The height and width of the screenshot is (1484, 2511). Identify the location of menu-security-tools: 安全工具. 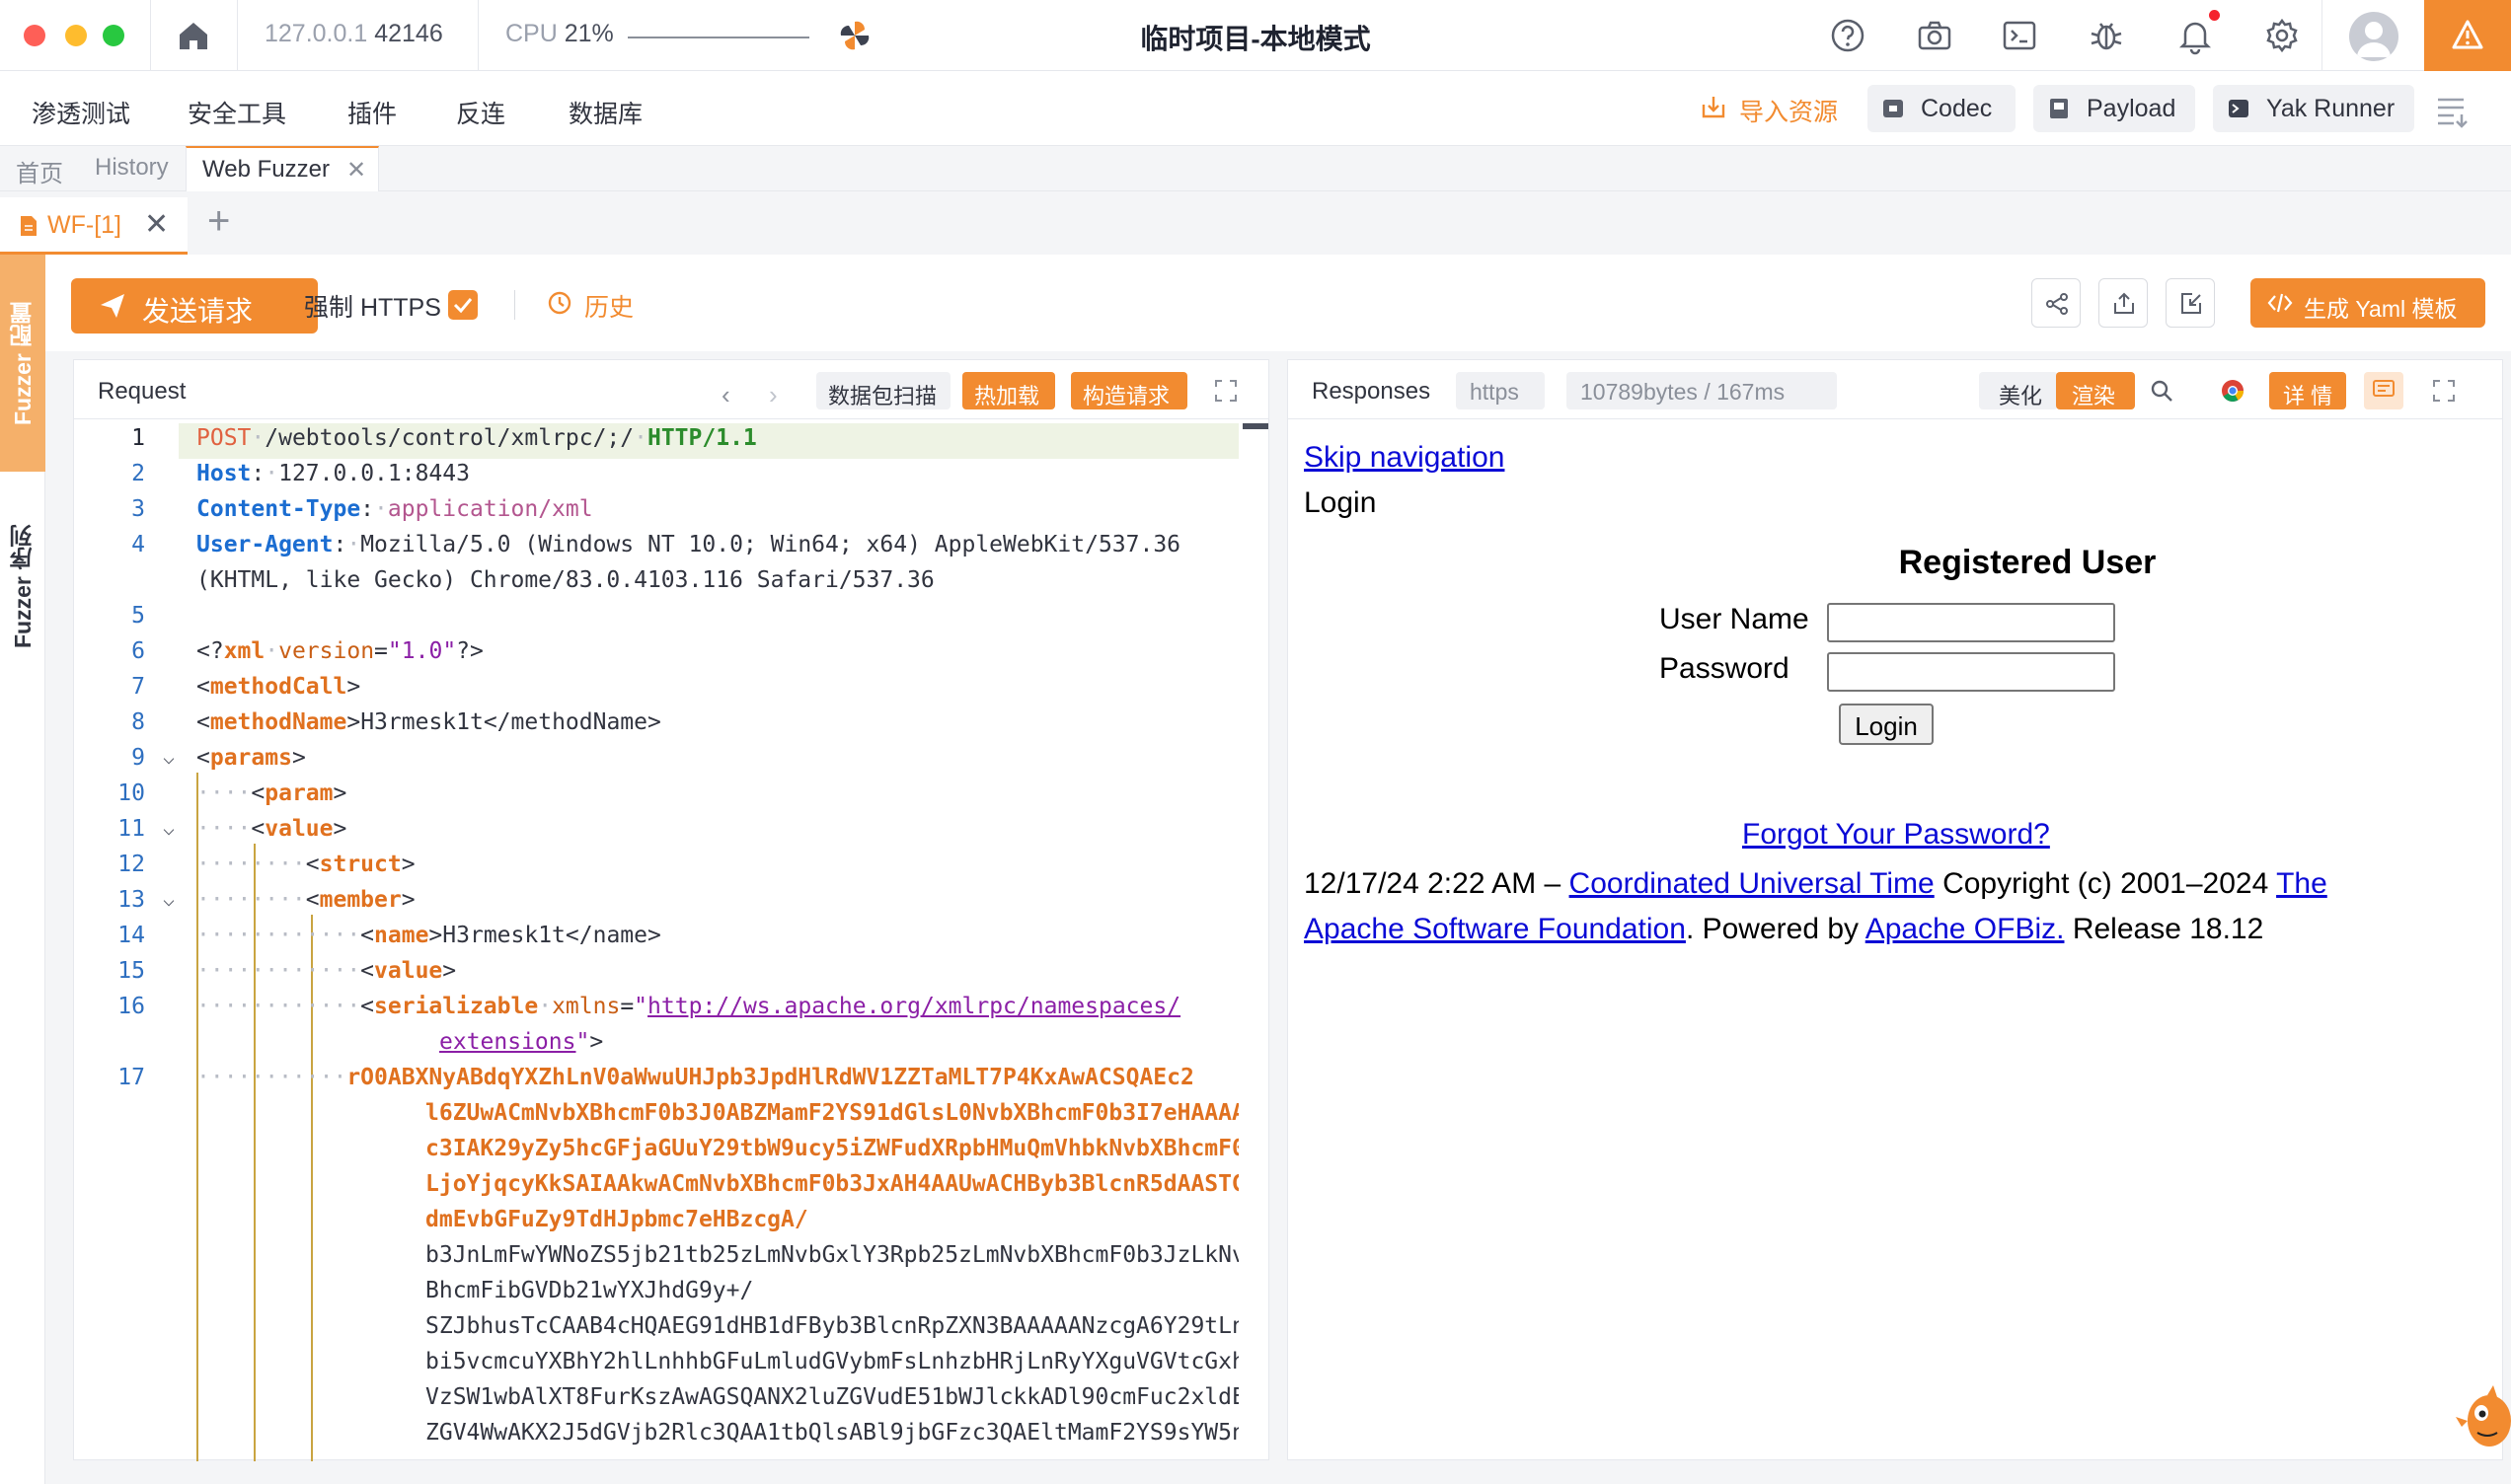
(237, 112).